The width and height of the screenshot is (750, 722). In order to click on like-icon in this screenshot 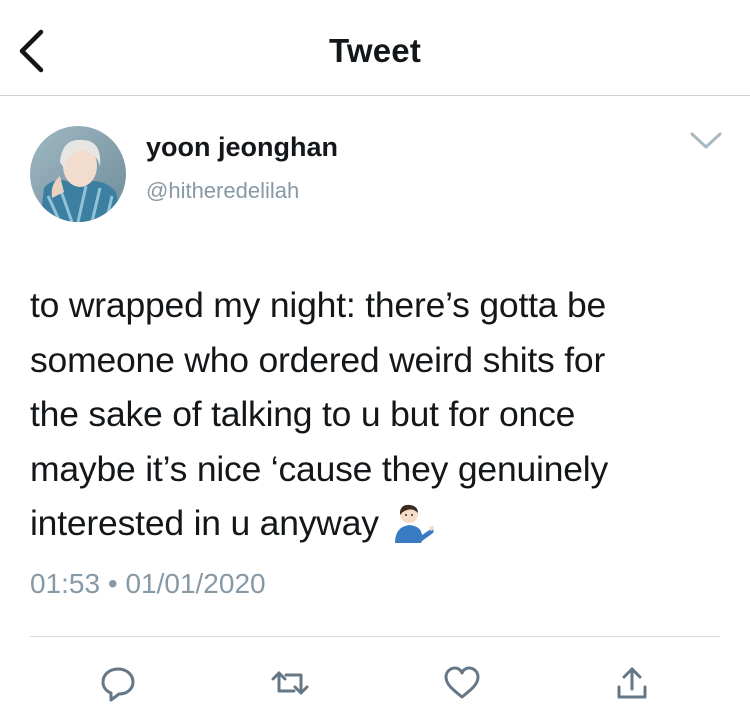, I will do `click(462, 682)`.